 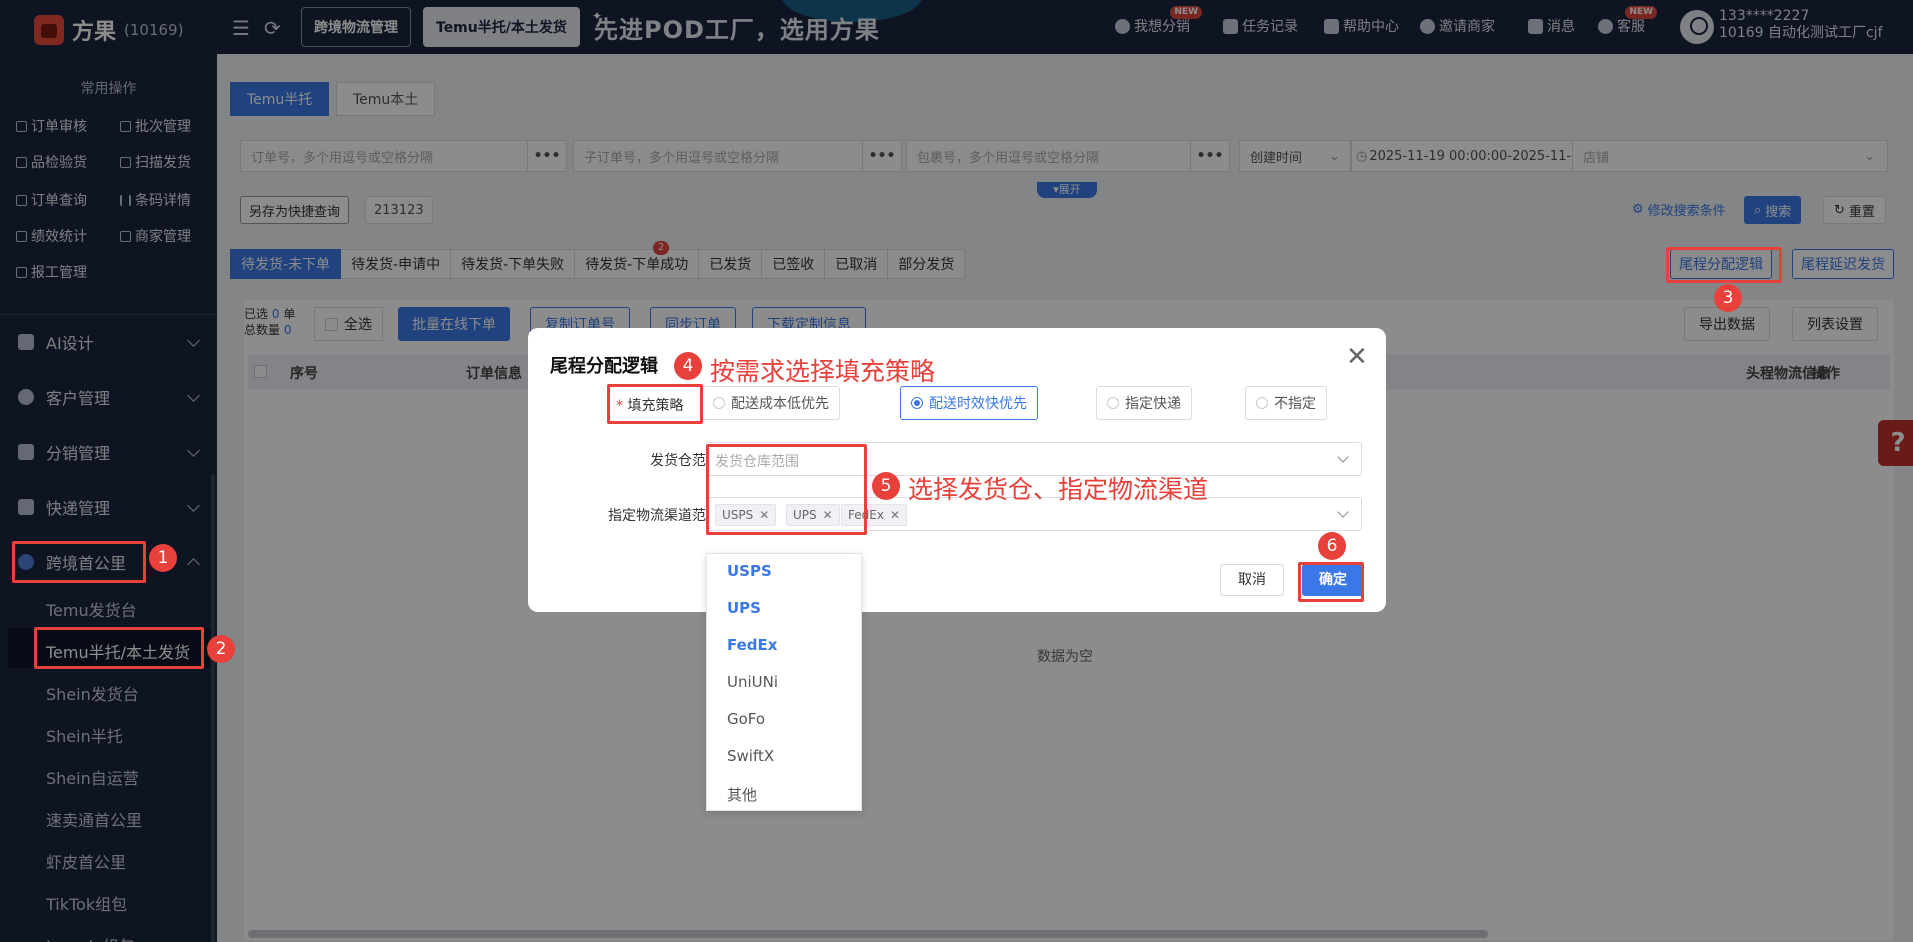 What do you see at coordinates (746, 719) in the screenshot?
I see `option-gofo: GoFo` at bounding box center [746, 719].